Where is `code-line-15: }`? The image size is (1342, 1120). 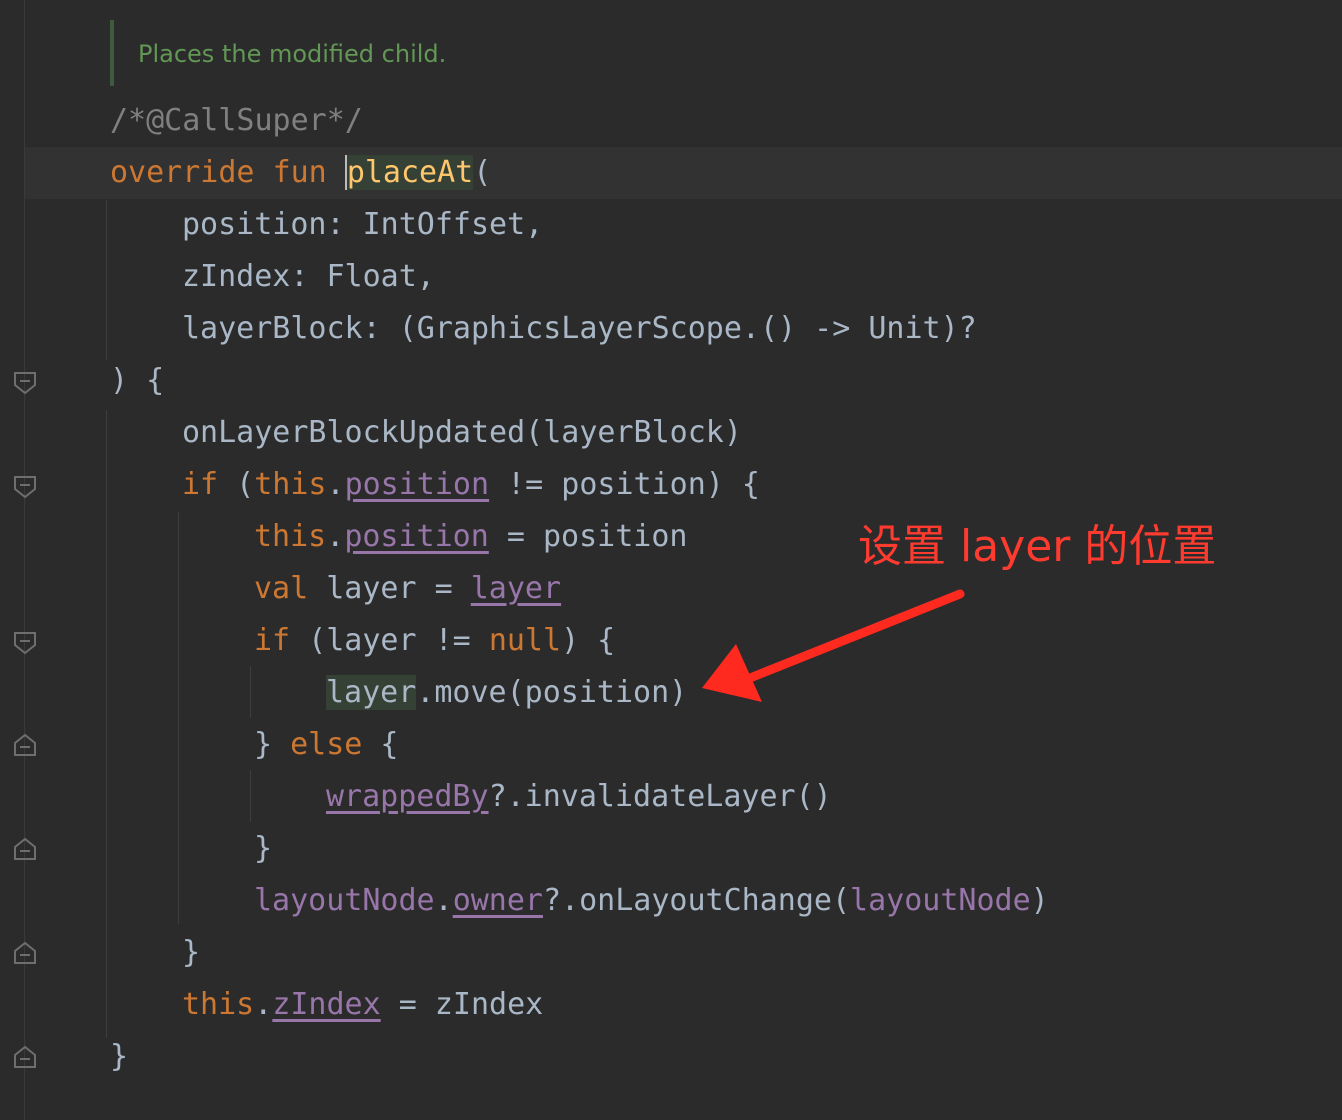
code-line-15: } is located at coordinates (263, 848).